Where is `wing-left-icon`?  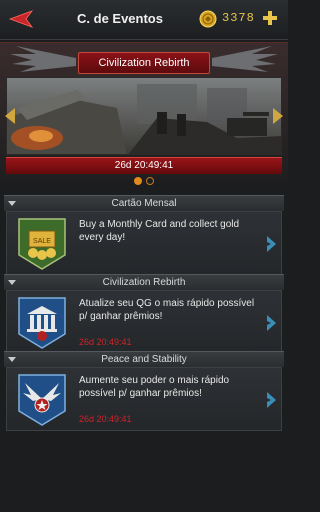
wing-left-icon is located at coordinates (43, 59).